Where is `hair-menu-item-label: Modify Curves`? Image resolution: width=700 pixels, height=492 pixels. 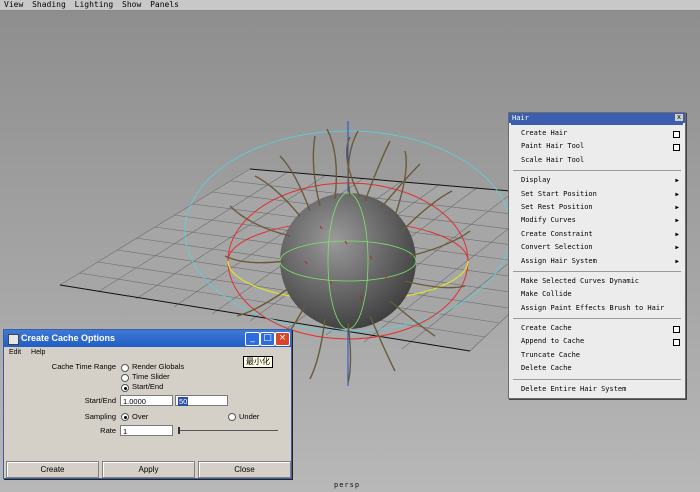
hair-menu-item-label: Modify Curves is located at coordinates (548, 220).